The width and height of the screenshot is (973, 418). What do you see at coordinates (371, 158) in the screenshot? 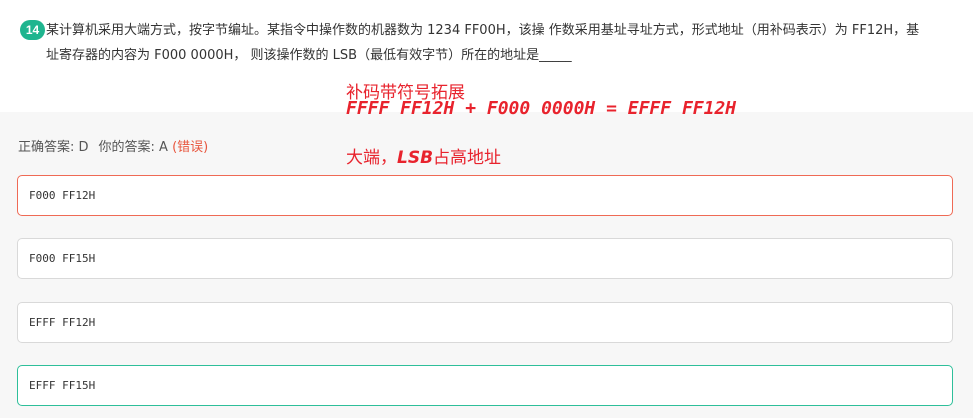
I see `note-prefix: 大端，` at bounding box center [371, 158].